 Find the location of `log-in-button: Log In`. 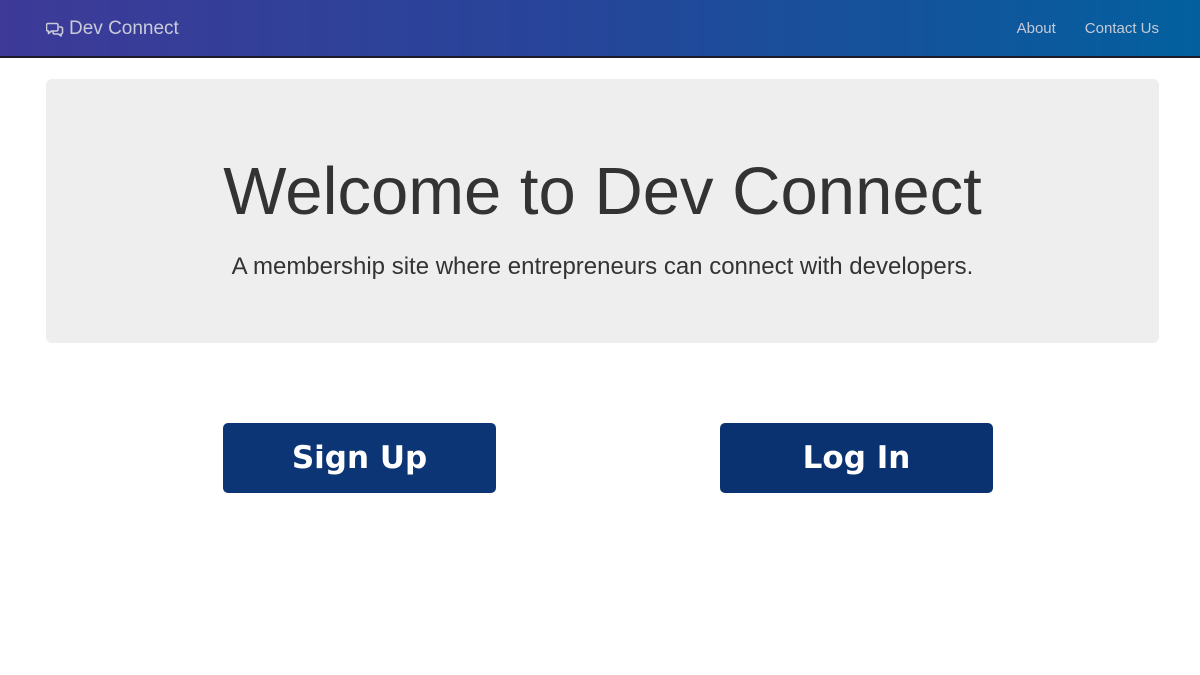

log-in-button: Log In is located at coordinates (856, 458).